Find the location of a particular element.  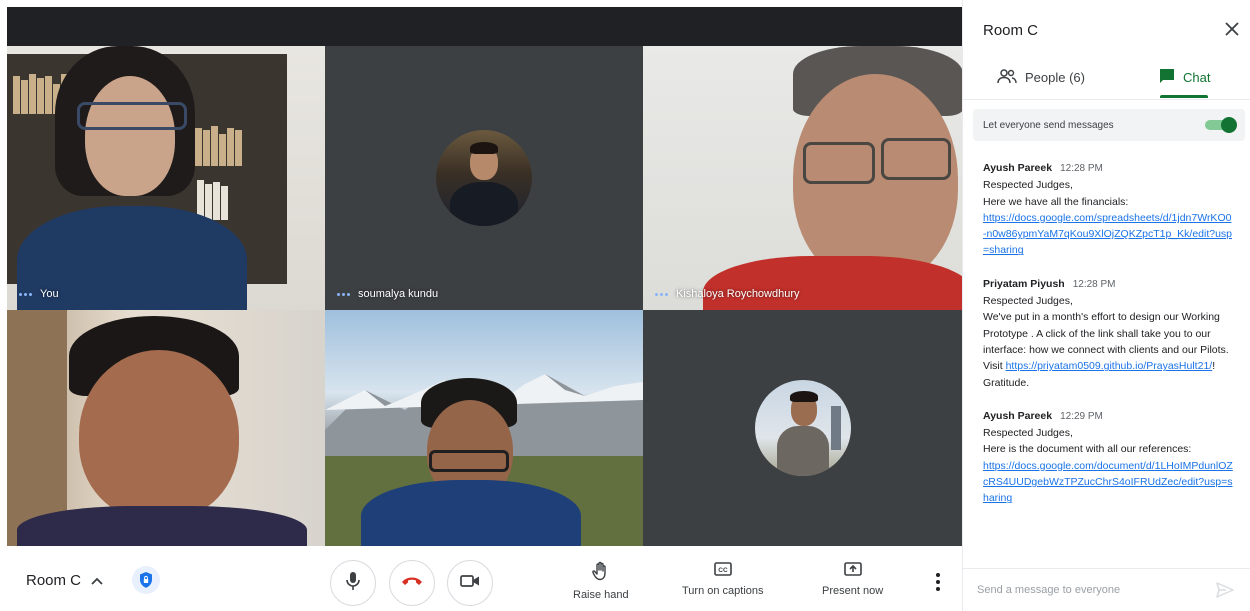

present-now-button: Present now is located at coordinates (852, 579).